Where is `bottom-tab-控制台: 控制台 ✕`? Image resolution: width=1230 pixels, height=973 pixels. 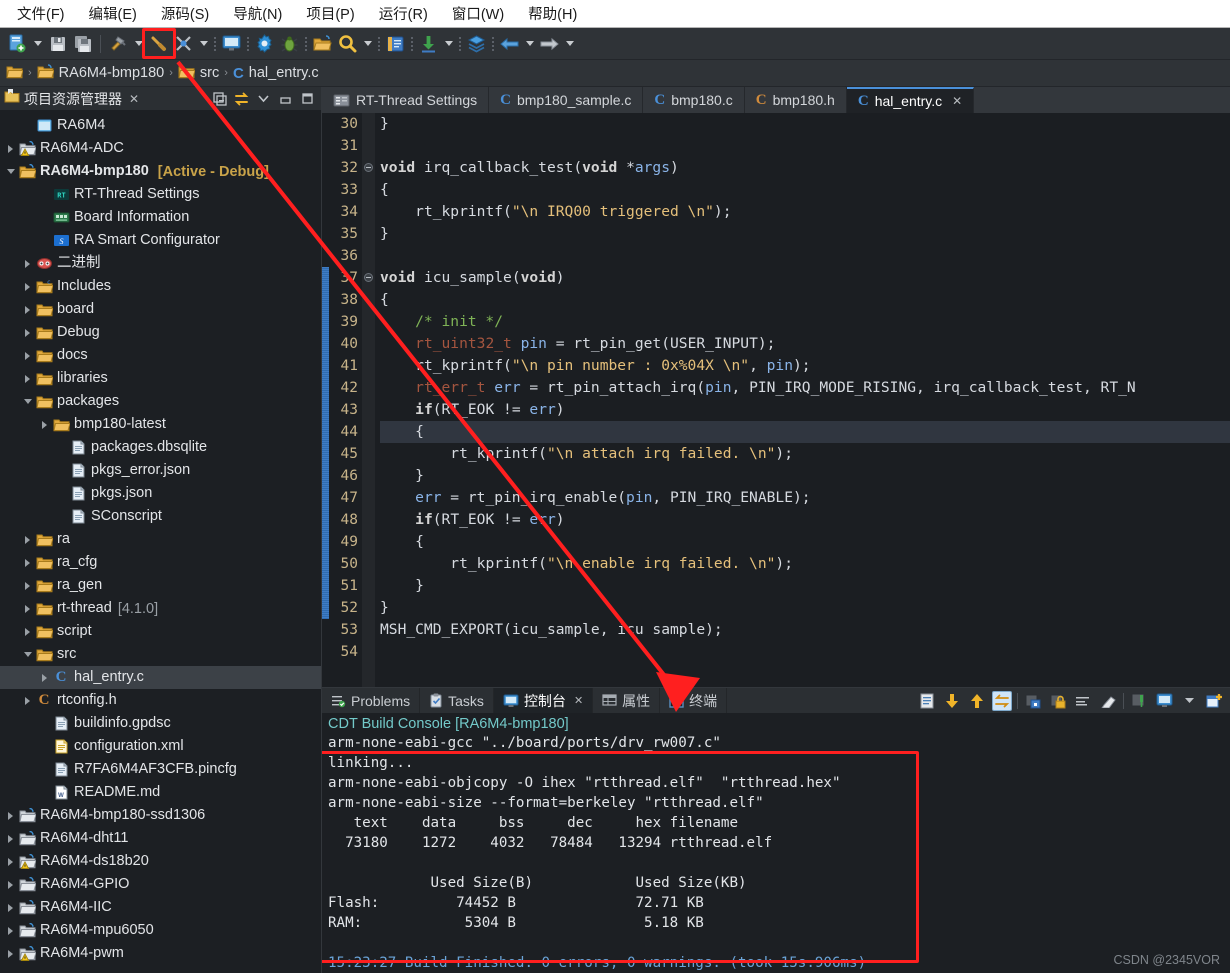
bottom-tab-控制台: 控制台 ✕ is located at coordinates (543, 700).